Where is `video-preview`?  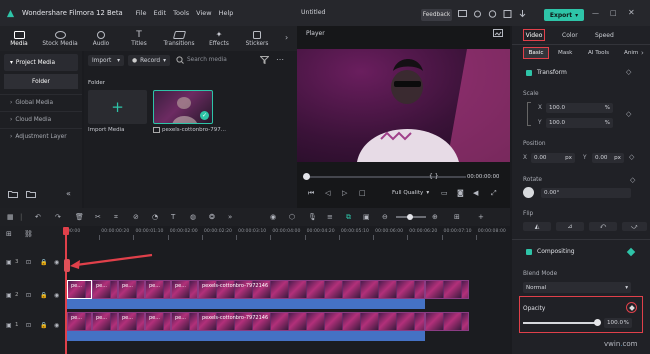 video-preview is located at coordinates (403, 105).